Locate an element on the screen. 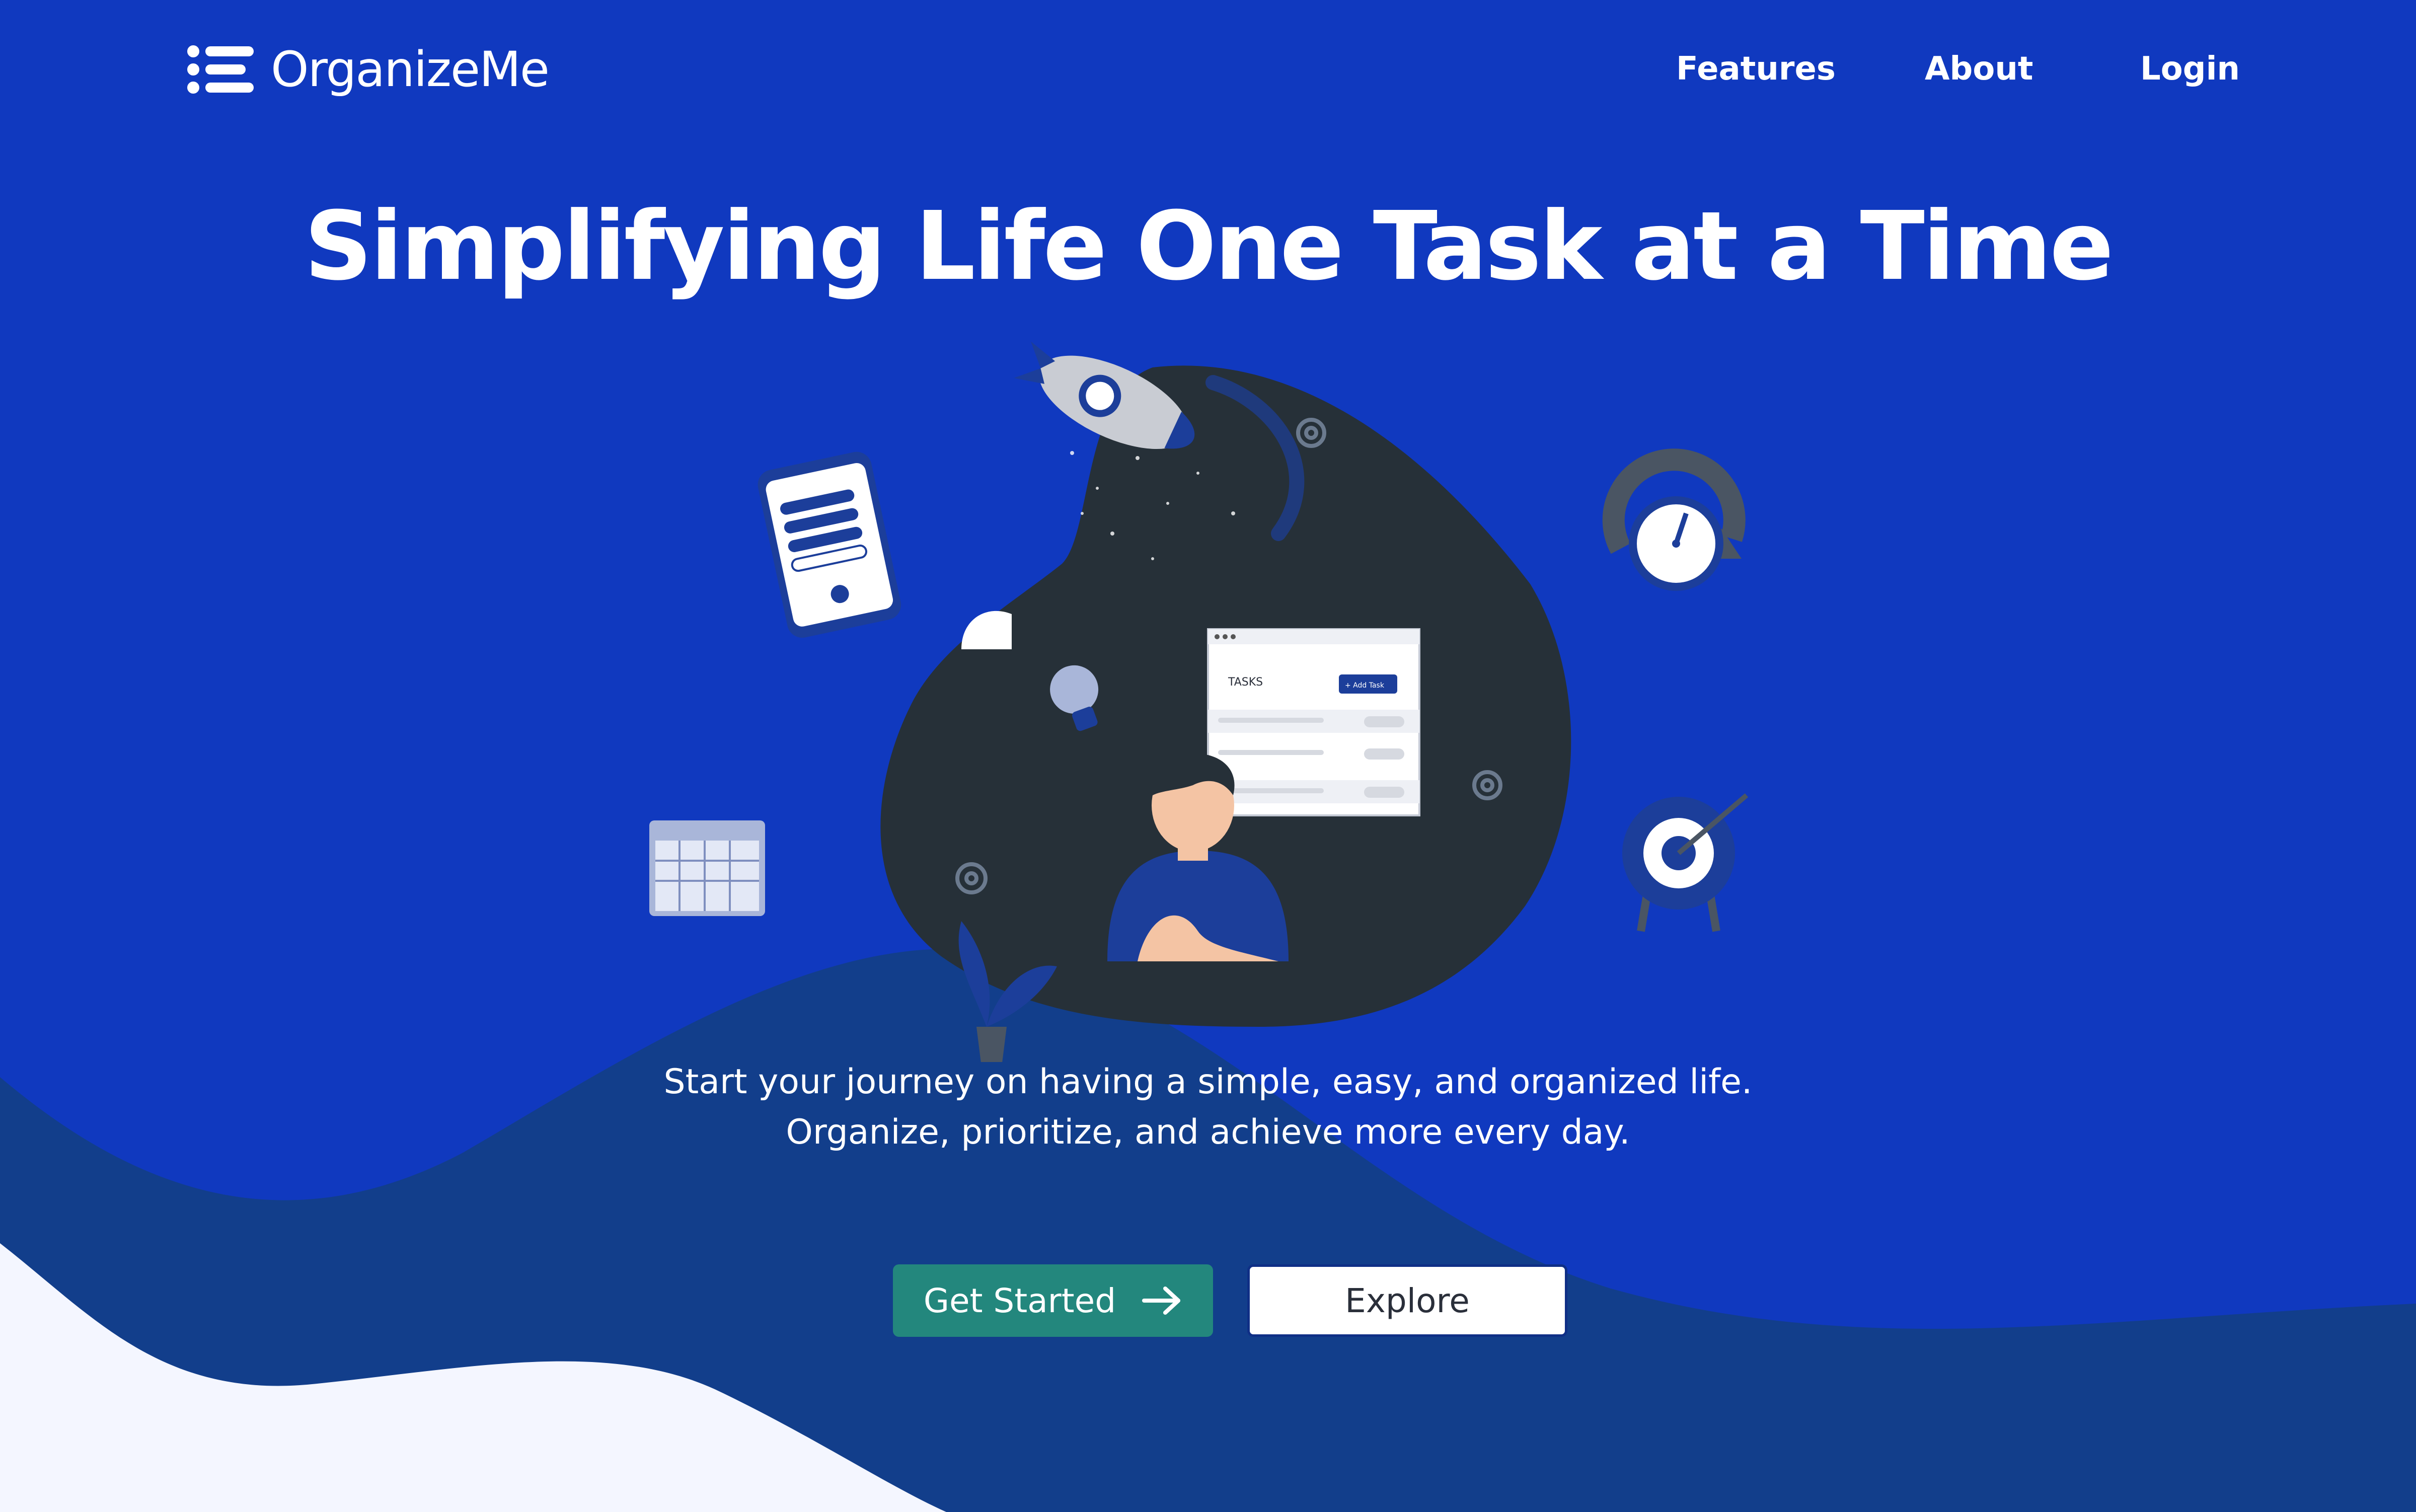  arrow-right-icon is located at coordinates (1161, 1301).